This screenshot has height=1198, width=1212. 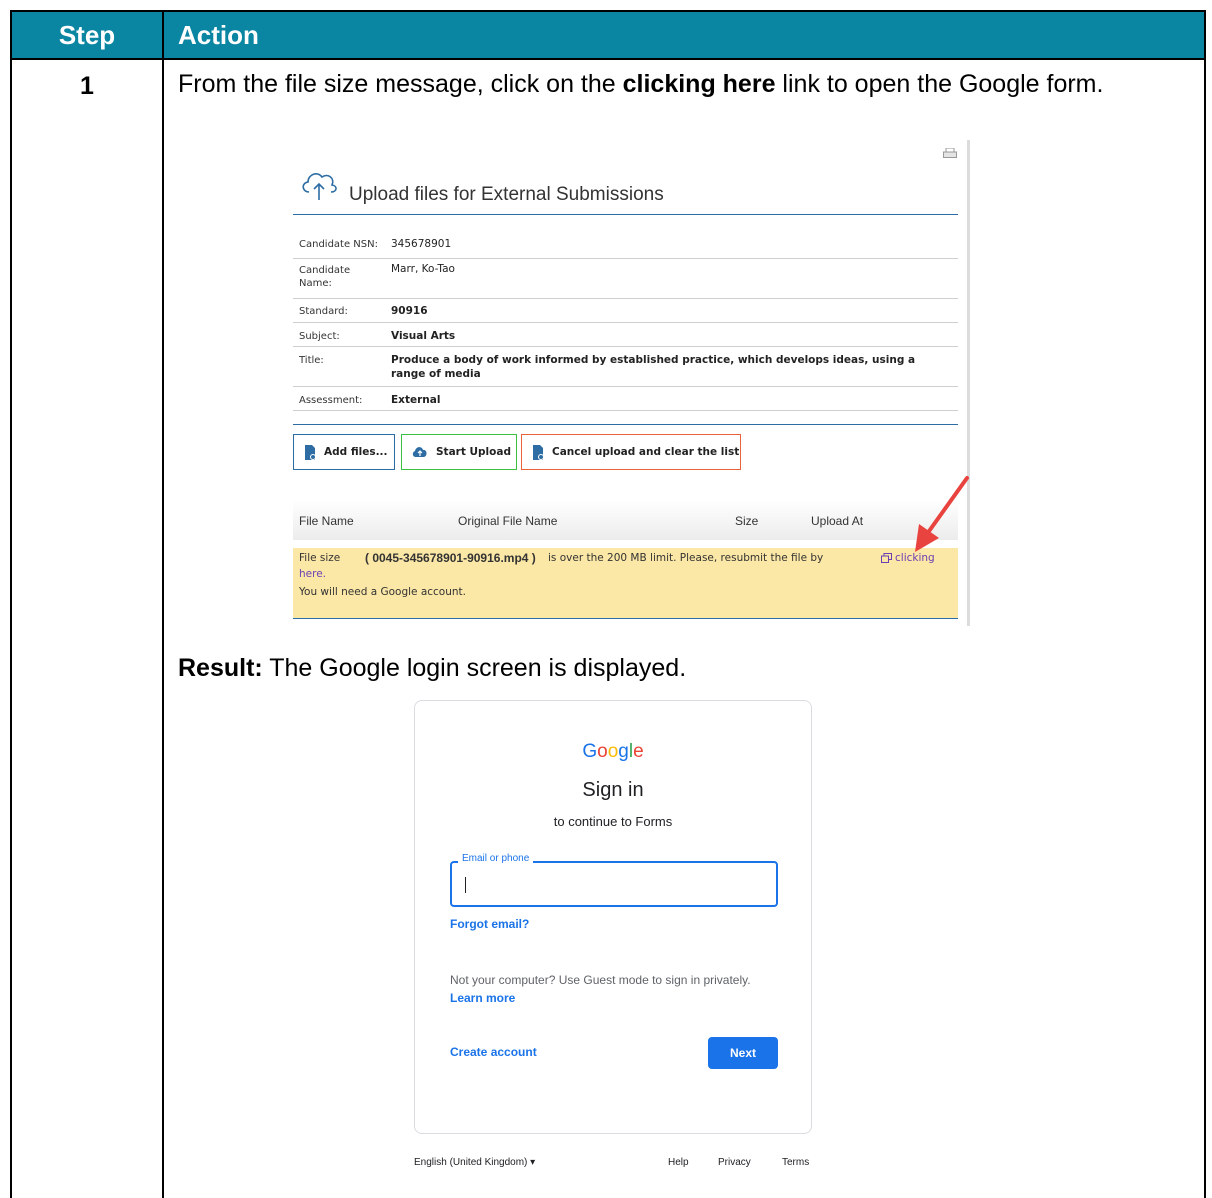 I want to click on privacy-link: Privacy, so click(x=734, y=1162).